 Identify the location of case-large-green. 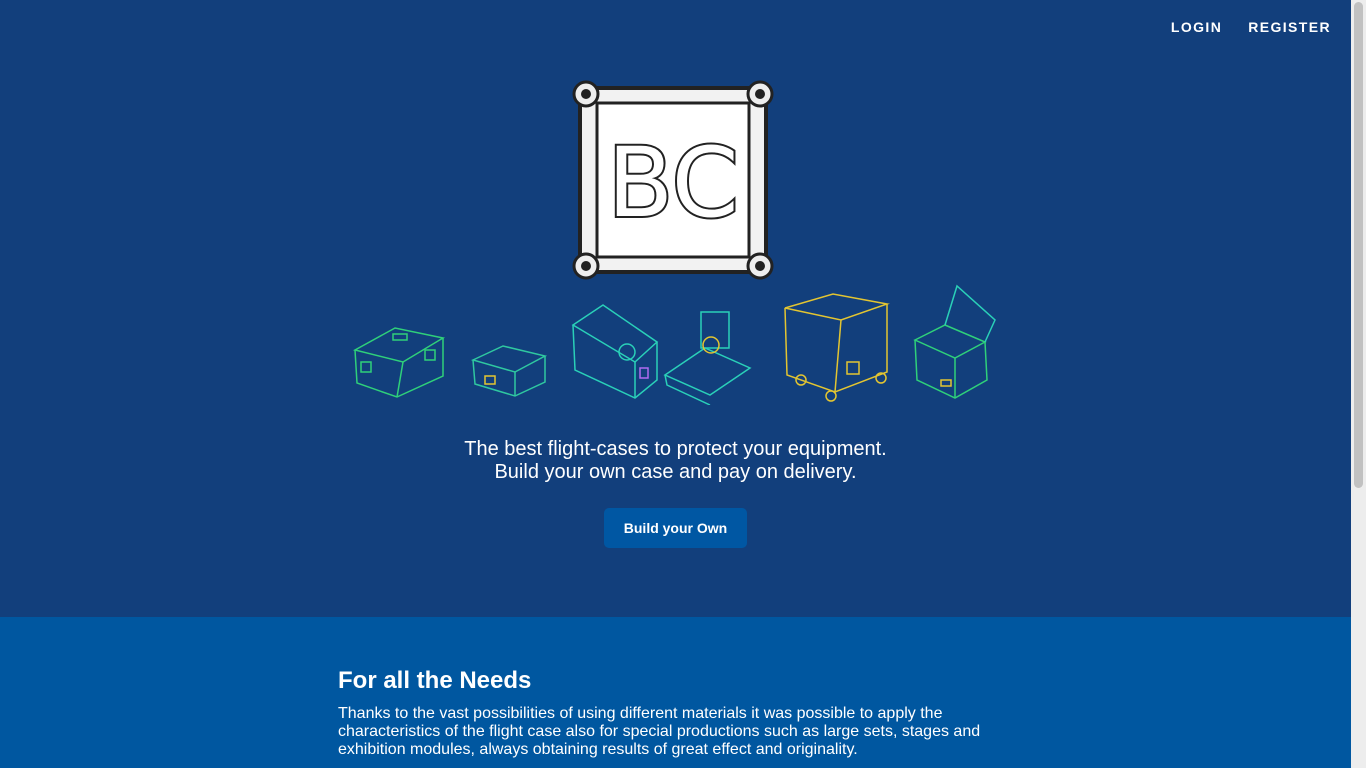
(399, 362).